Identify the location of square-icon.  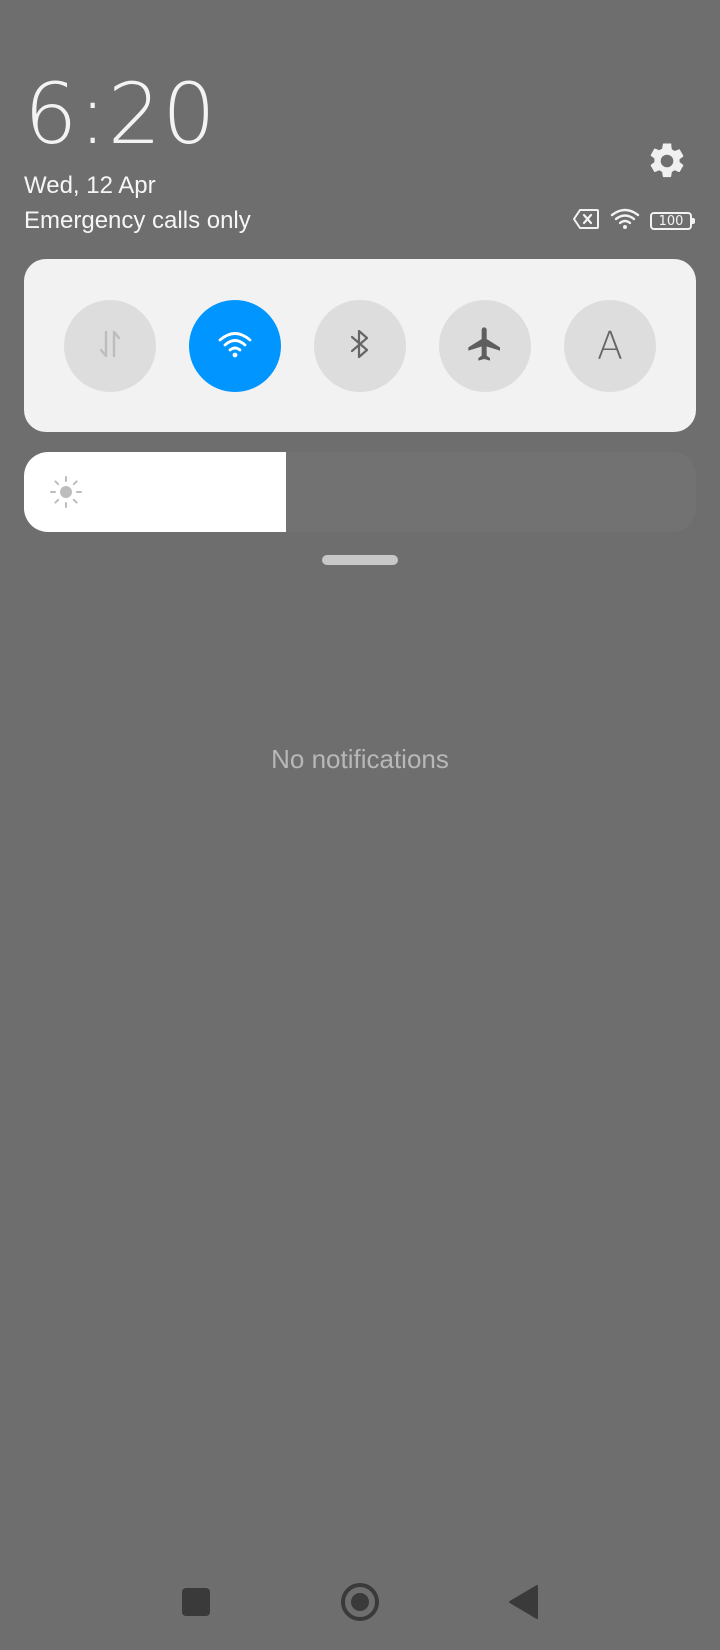
(196, 1604).